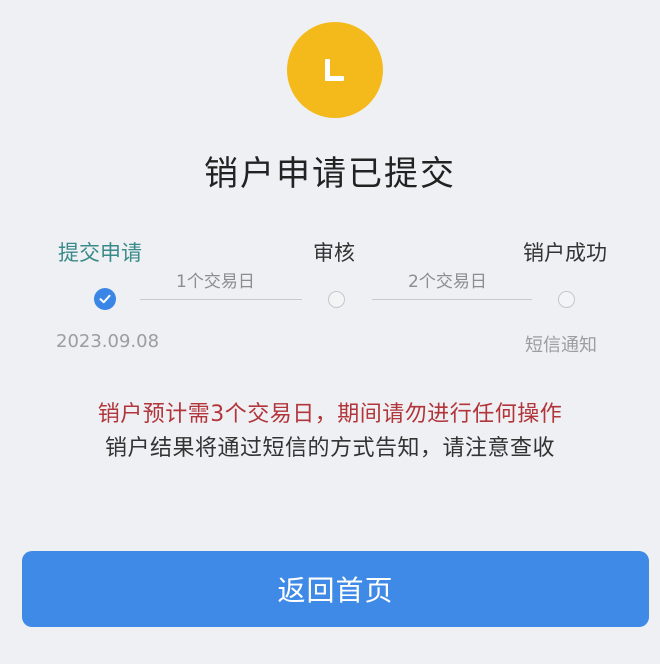 This screenshot has height=664, width=660. What do you see at coordinates (330, 174) in the screenshot?
I see `page-title: 销户申请已提交` at bounding box center [330, 174].